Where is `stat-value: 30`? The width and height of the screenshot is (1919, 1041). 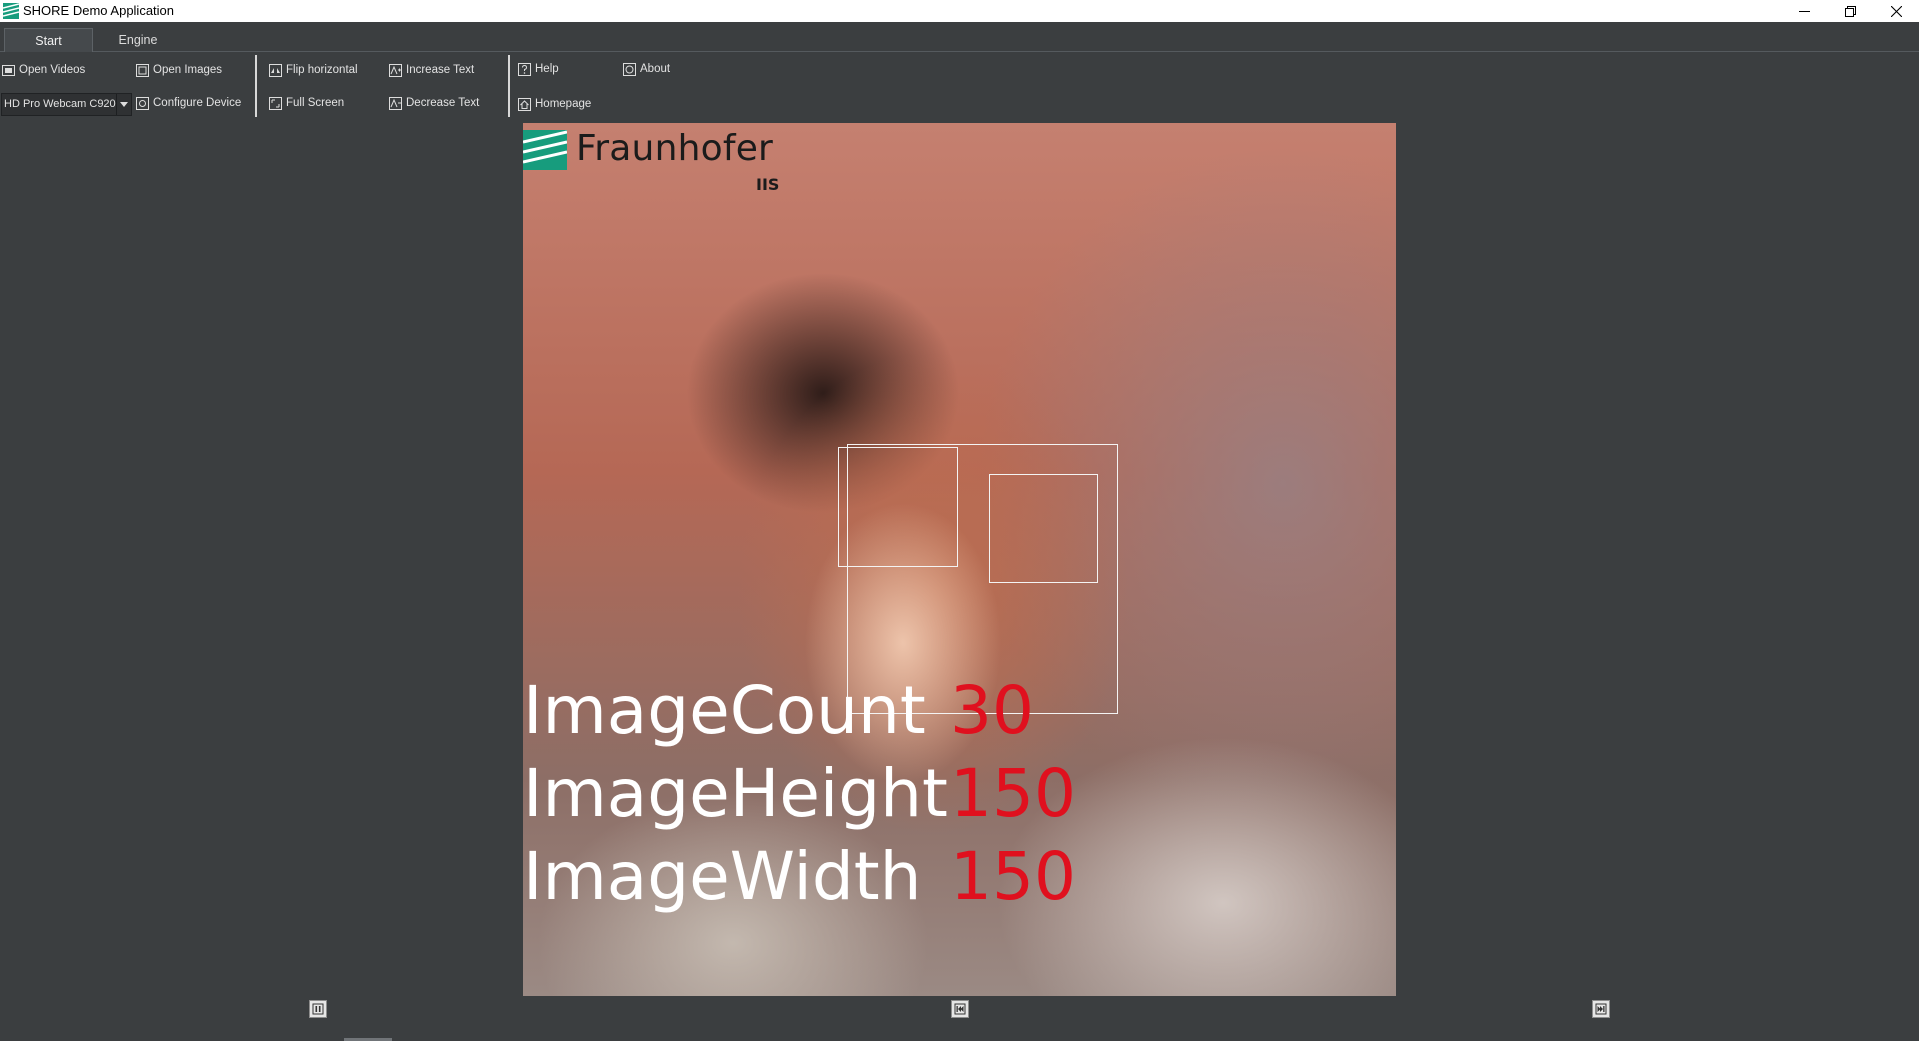
stat-value: 30 is located at coordinates (992, 710).